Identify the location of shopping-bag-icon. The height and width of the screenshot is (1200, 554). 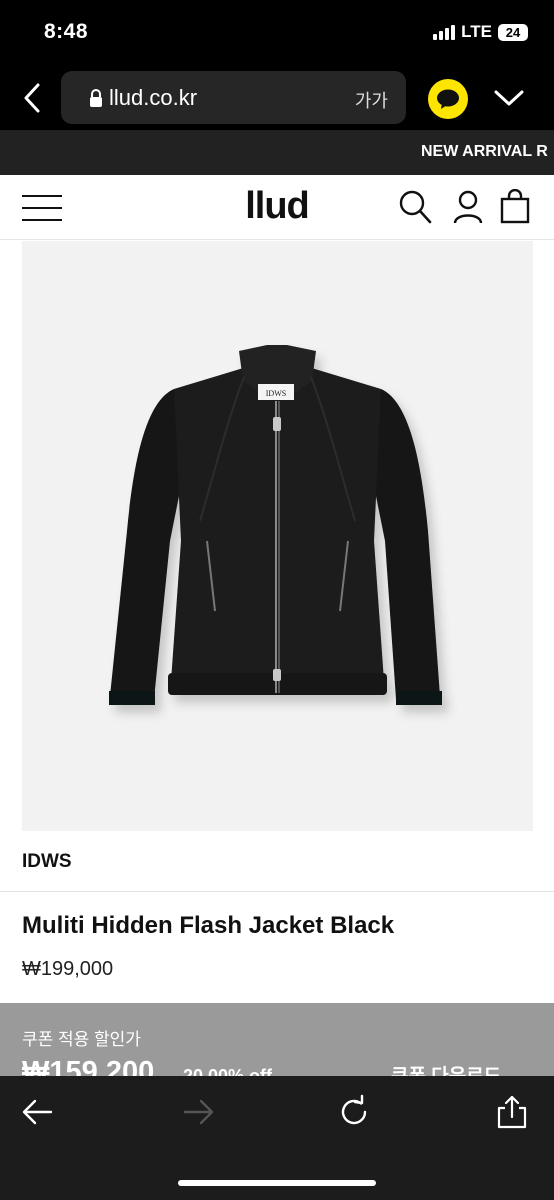
(515, 206).